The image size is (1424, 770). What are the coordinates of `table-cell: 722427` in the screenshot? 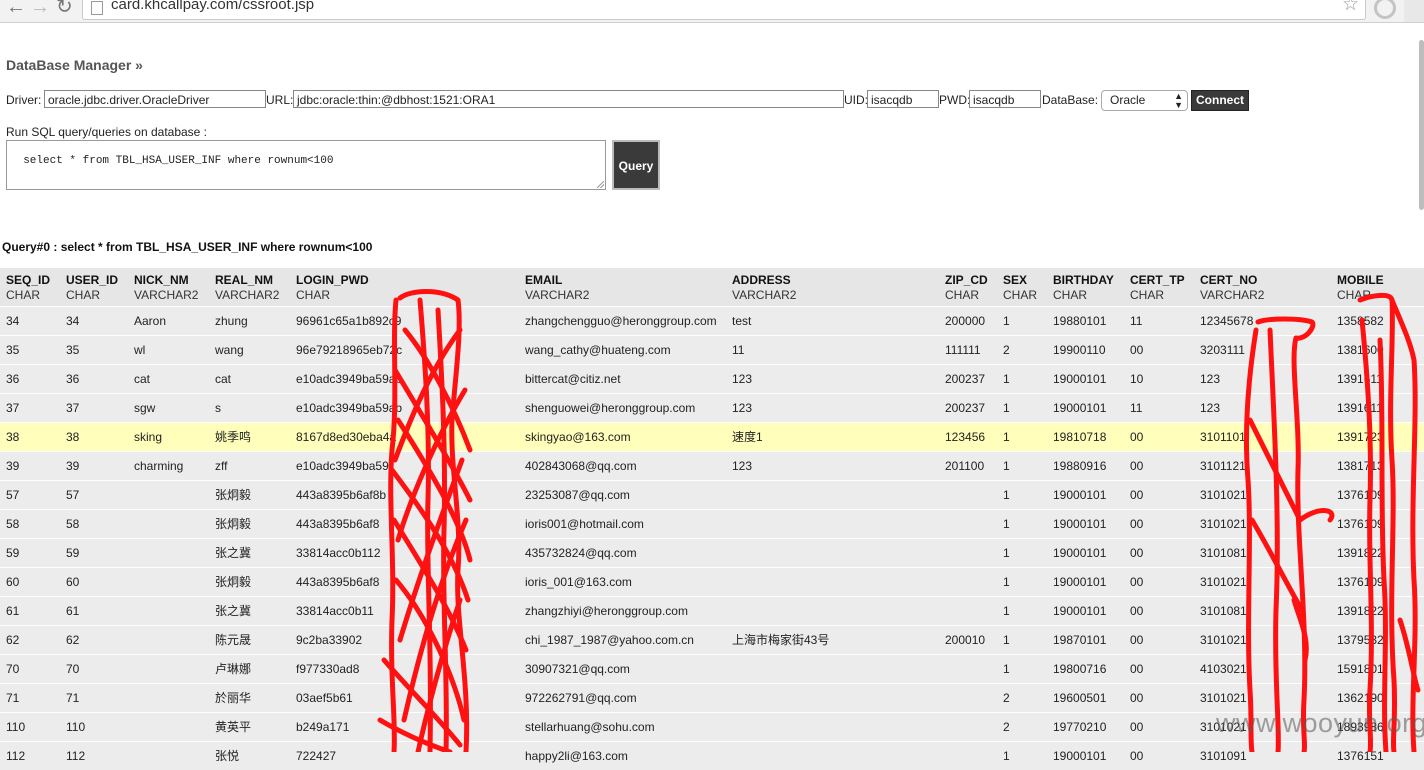 It's located at (404, 755).